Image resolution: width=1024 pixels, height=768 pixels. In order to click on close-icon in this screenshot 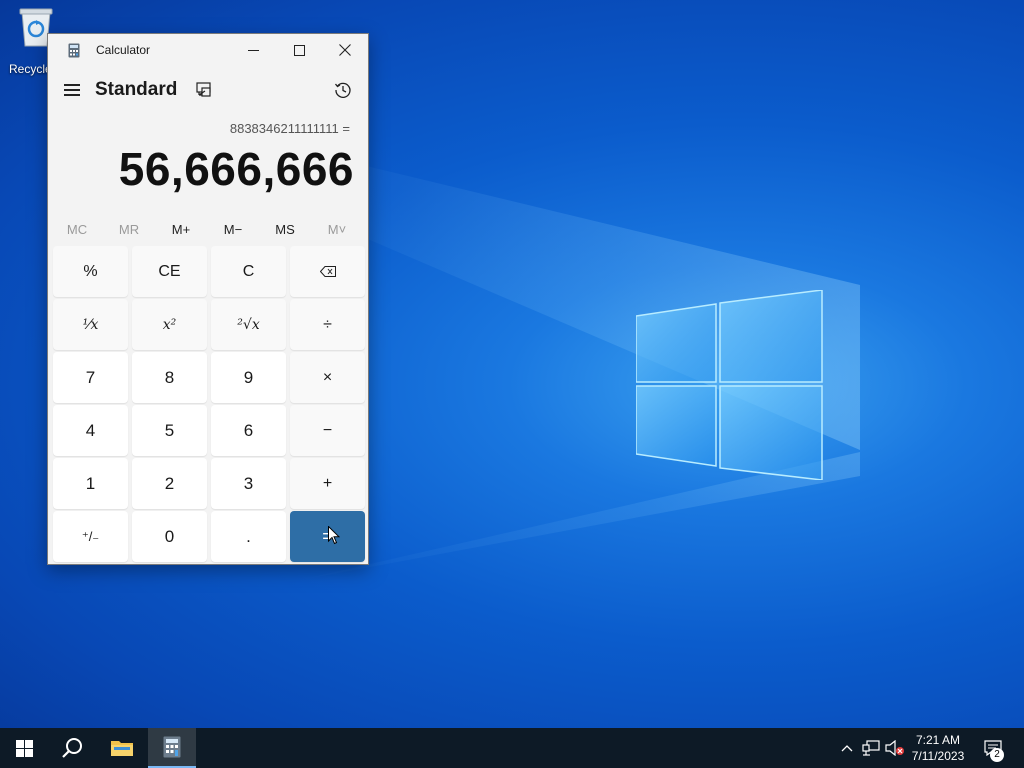, I will do `click(345, 50)`.